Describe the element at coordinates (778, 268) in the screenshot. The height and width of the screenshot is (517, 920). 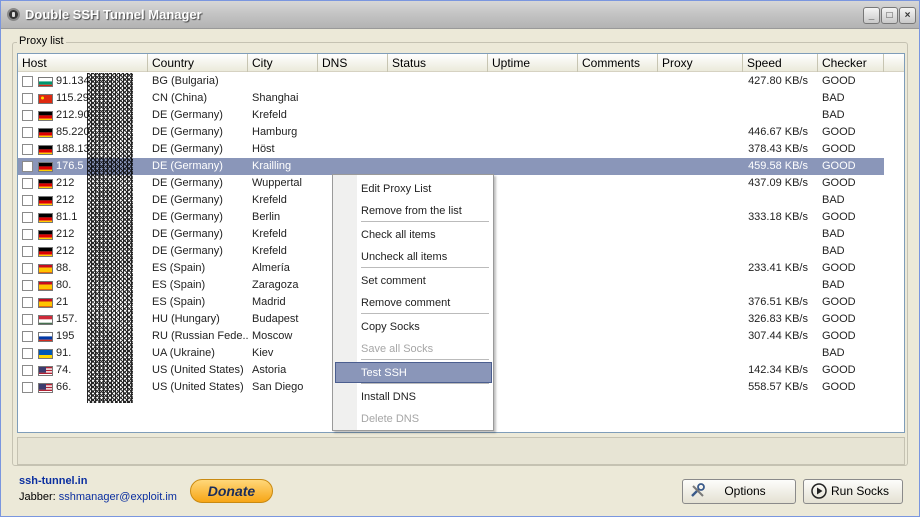
I see `cell-speed: 233.41 KB/s` at that location.